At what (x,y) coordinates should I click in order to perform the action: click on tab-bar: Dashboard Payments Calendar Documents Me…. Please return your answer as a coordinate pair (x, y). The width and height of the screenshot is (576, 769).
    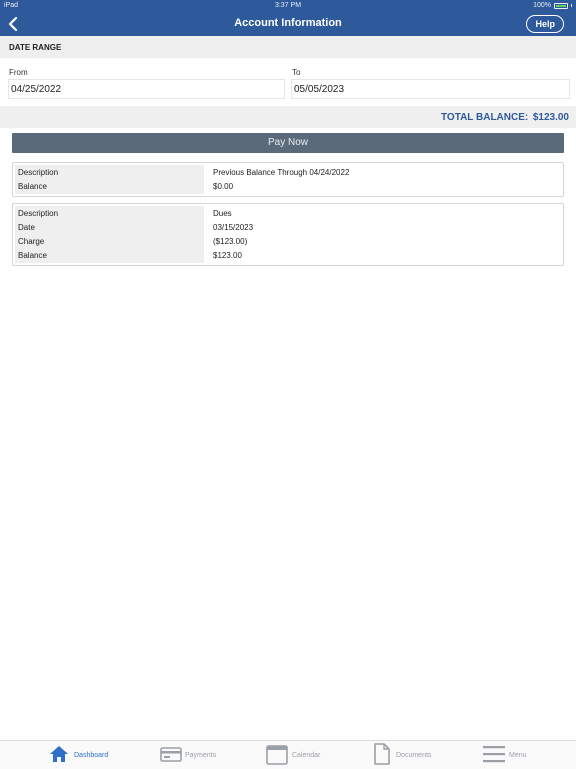
    Looking at the image, I should click on (288, 754).